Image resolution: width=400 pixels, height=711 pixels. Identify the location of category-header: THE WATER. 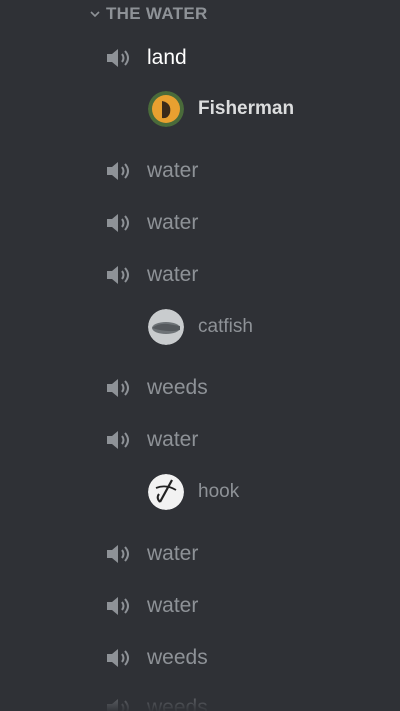
(149, 14).